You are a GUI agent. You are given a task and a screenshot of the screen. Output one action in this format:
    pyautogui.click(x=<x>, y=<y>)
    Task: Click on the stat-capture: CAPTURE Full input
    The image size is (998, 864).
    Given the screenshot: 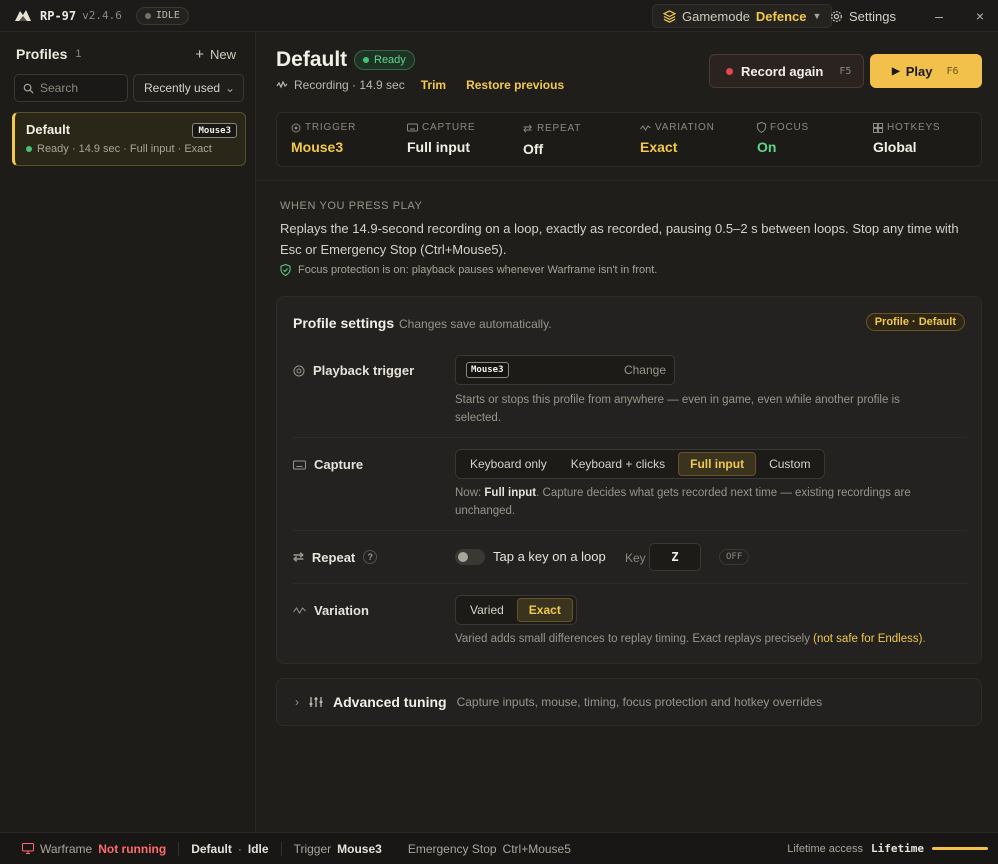 What is the action you would take?
    pyautogui.click(x=441, y=138)
    